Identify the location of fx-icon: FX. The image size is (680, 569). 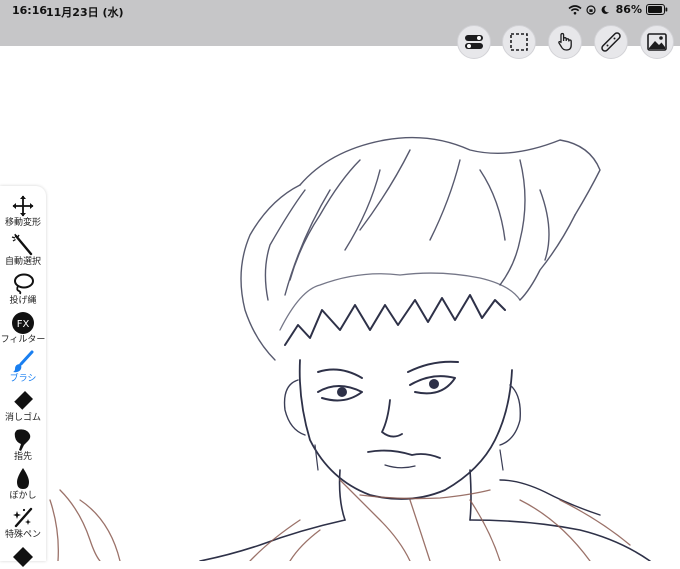
(23, 323).